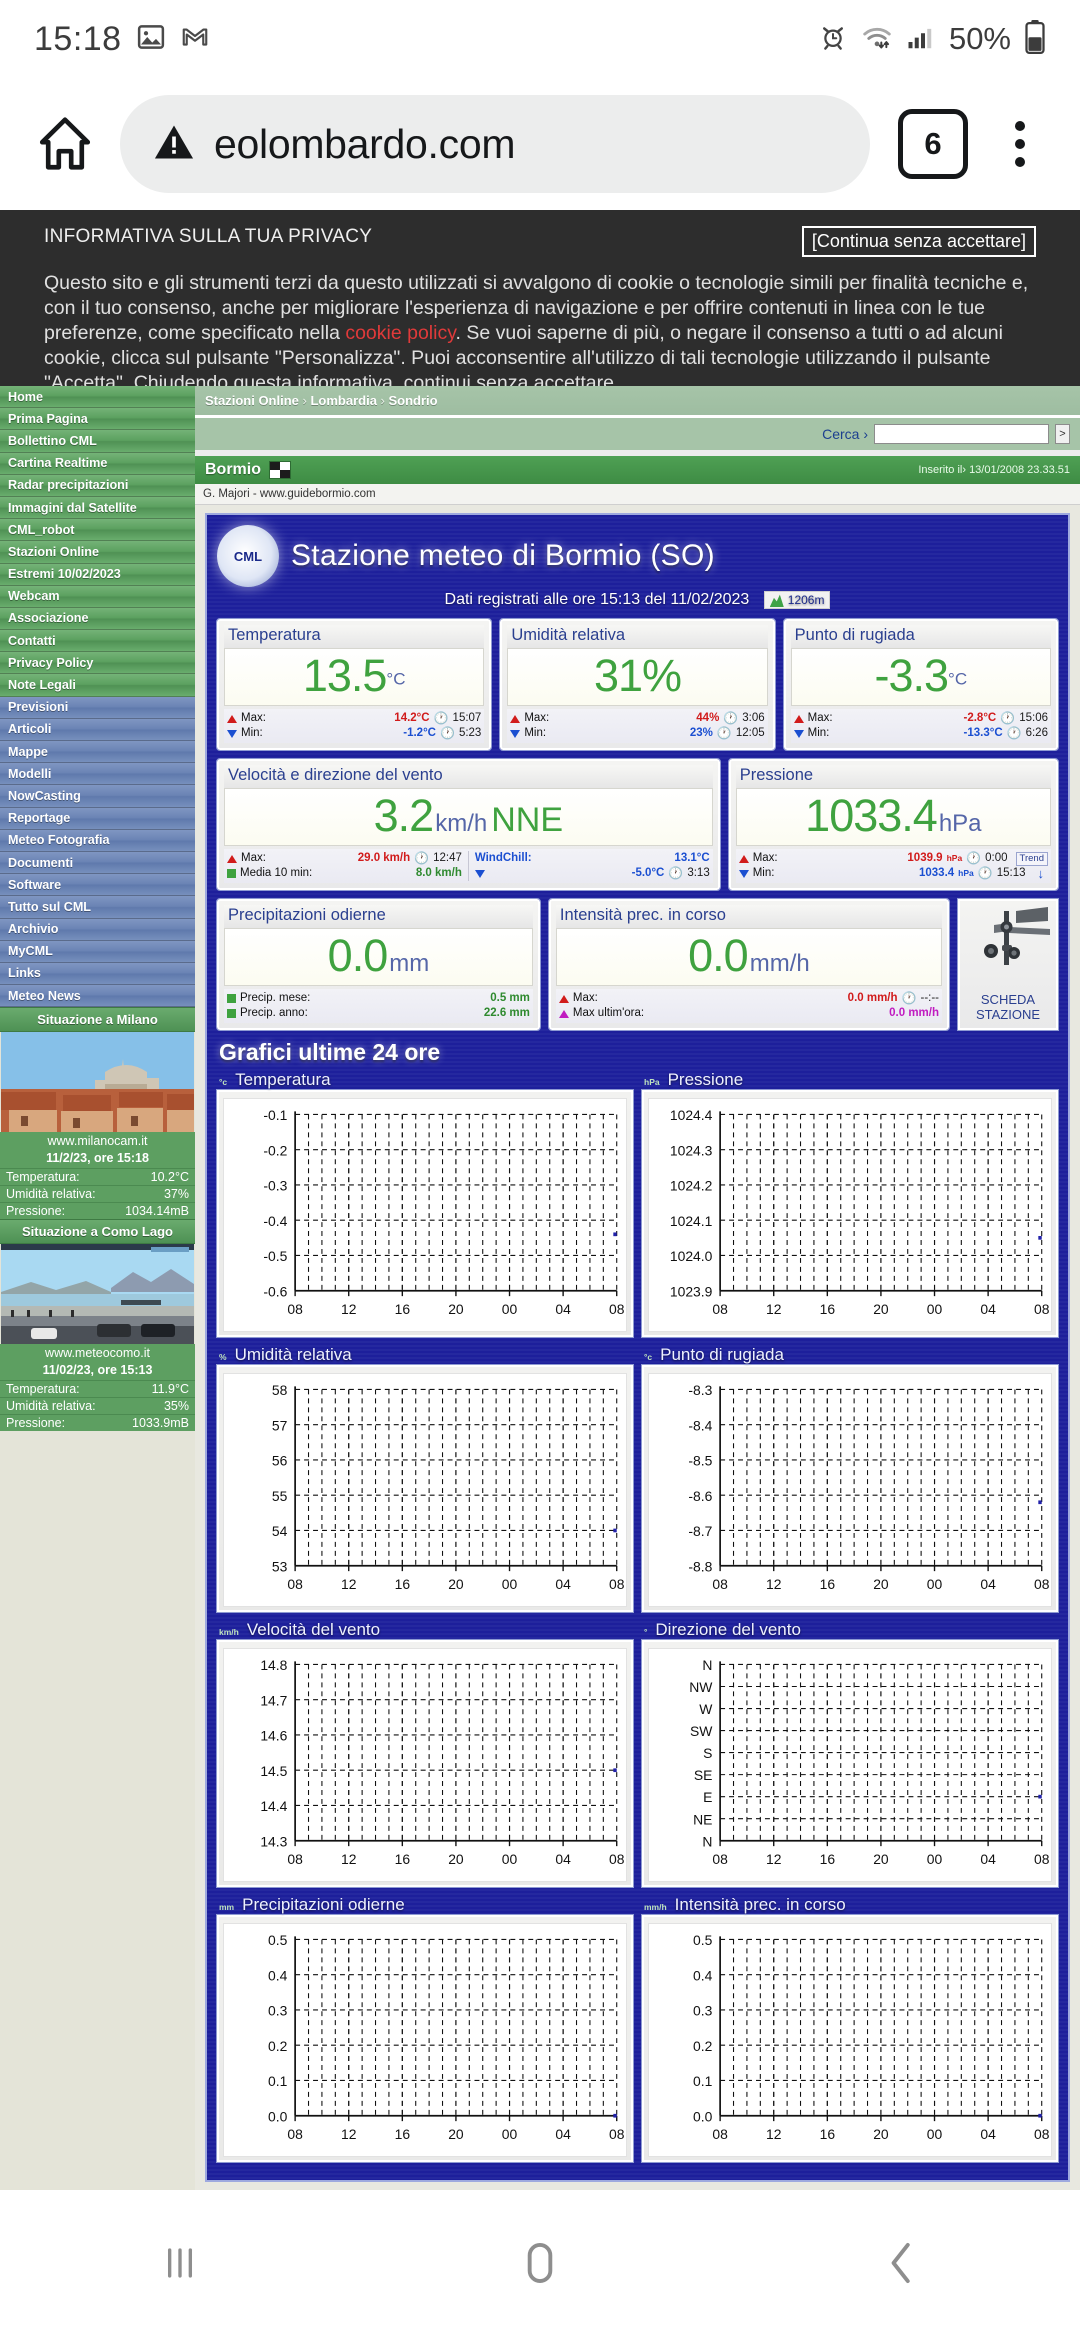  I want to click on sidebar-item-label: Webcam, so click(34, 596).